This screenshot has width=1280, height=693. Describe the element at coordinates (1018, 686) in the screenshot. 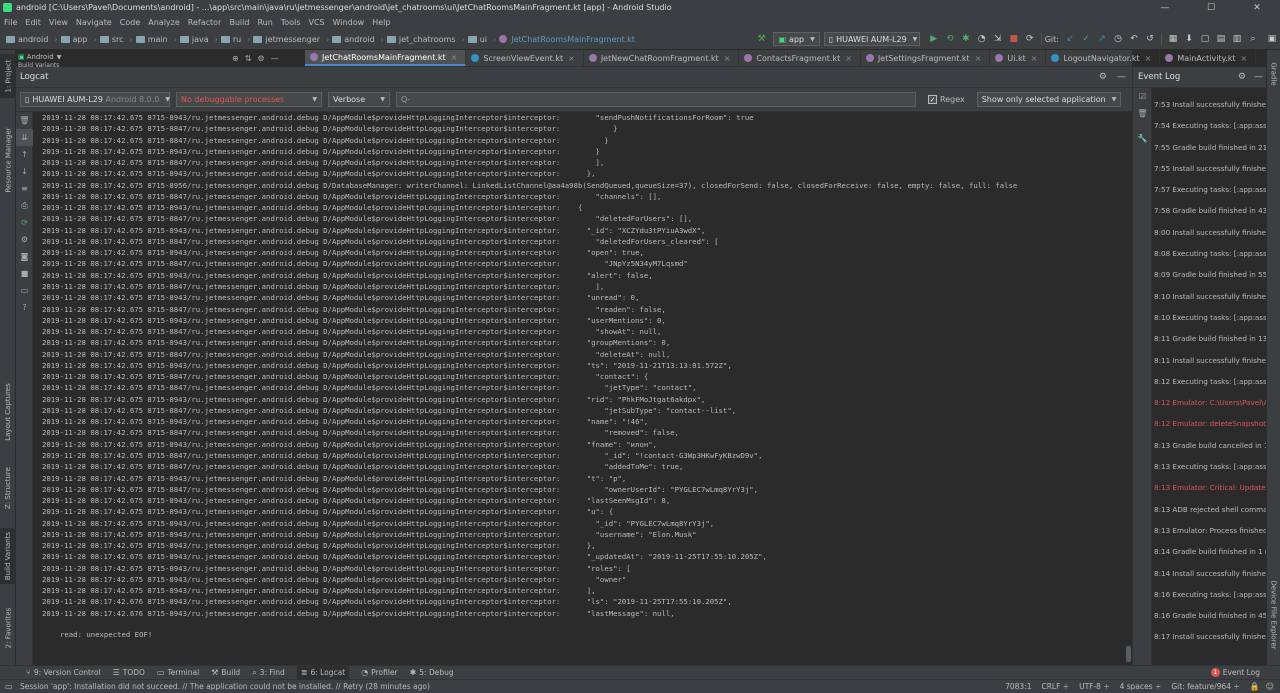

I see `caret-position: 7083:1` at that location.